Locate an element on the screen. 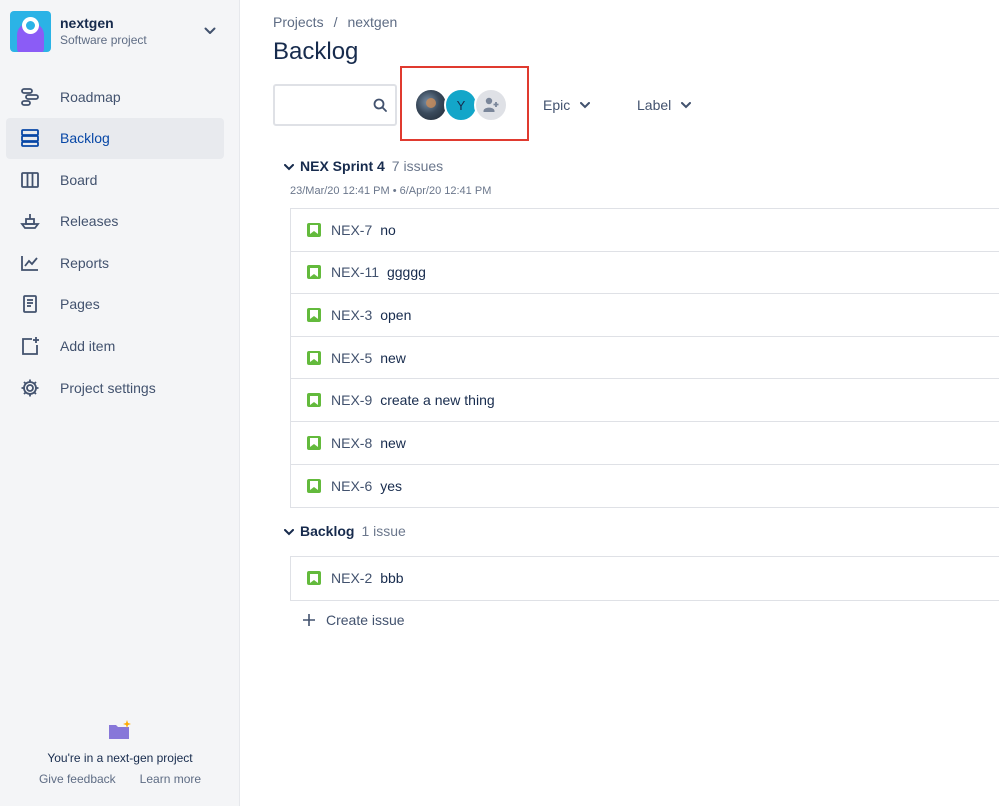 This screenshot has width=999, height=806. issue-summary: bbb is located at coordinates (392, 578).